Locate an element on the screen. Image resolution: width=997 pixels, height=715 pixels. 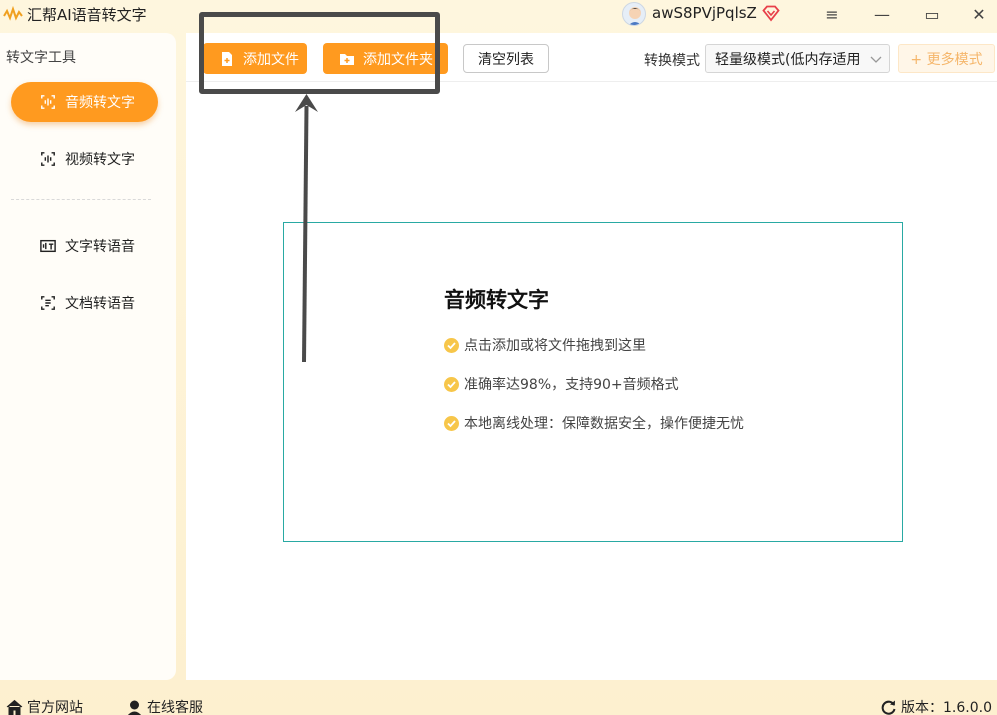
sidebar-divider is located at coordinates (81, 199).